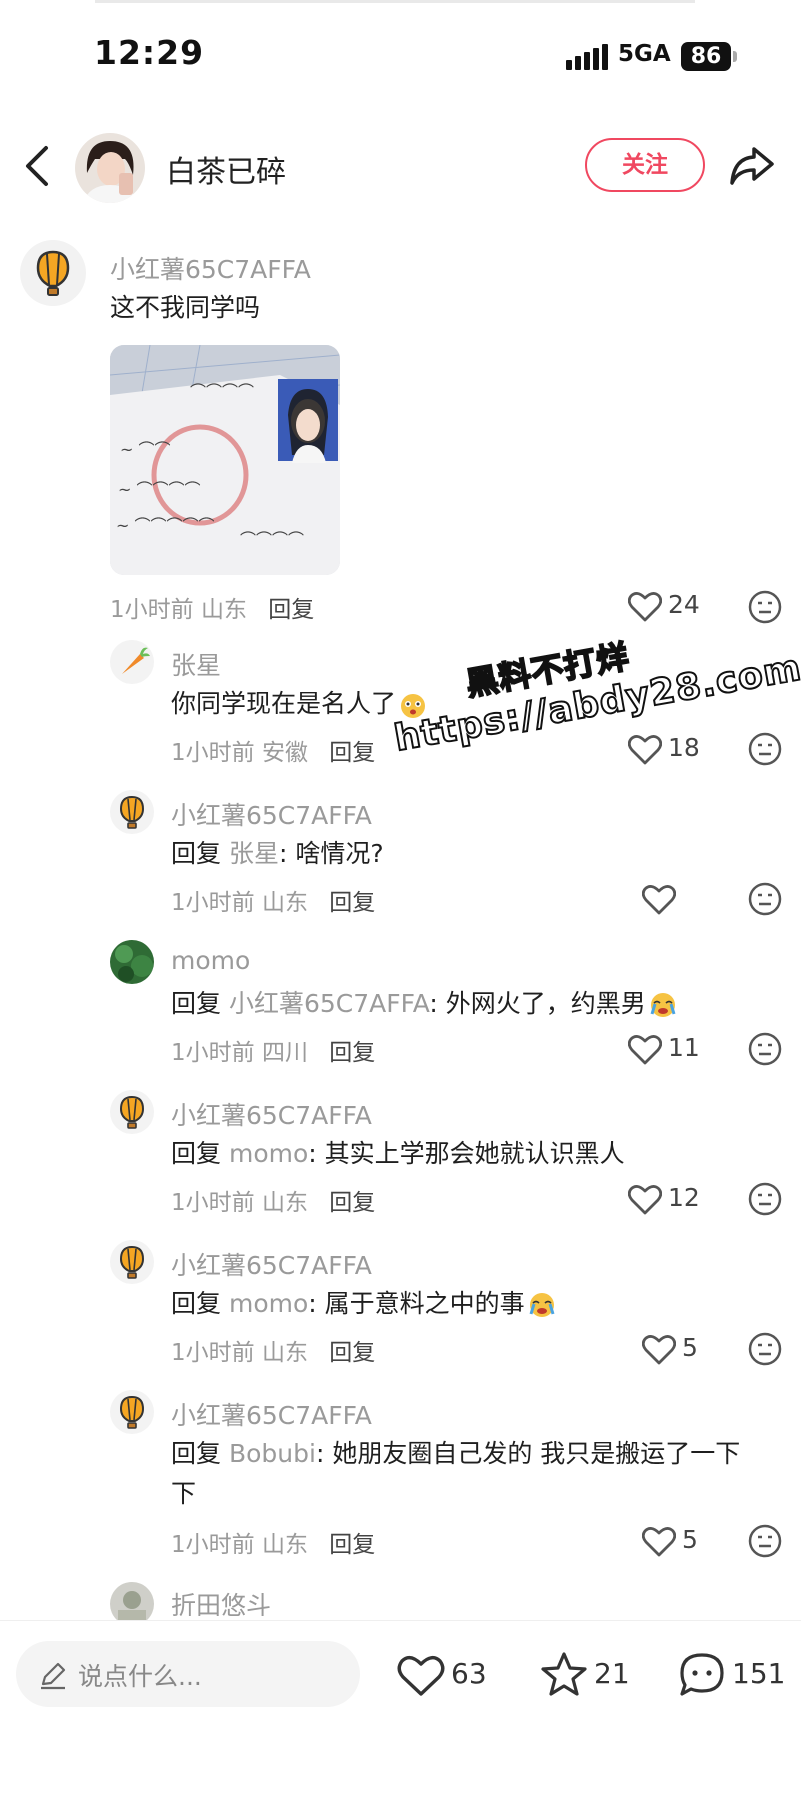  What do you see at coordinates (706, 56) in the screenshot?
I see `battery-indicator: 86` at bounding box center [706, 56].